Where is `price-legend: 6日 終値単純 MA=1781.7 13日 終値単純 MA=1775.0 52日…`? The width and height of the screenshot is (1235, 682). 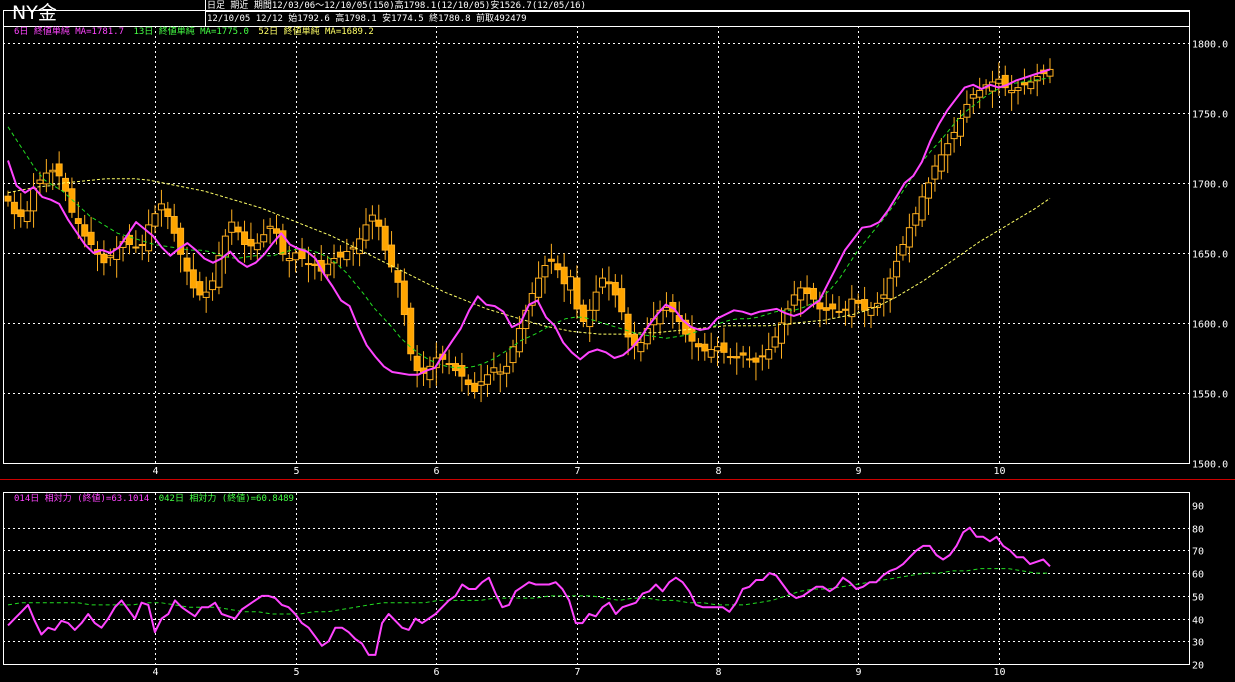 price-legend: 6日 終値単純 MA=1781.7 13日 終値単純 MA=1775.0 52日… is located at coordinates (196, 32).